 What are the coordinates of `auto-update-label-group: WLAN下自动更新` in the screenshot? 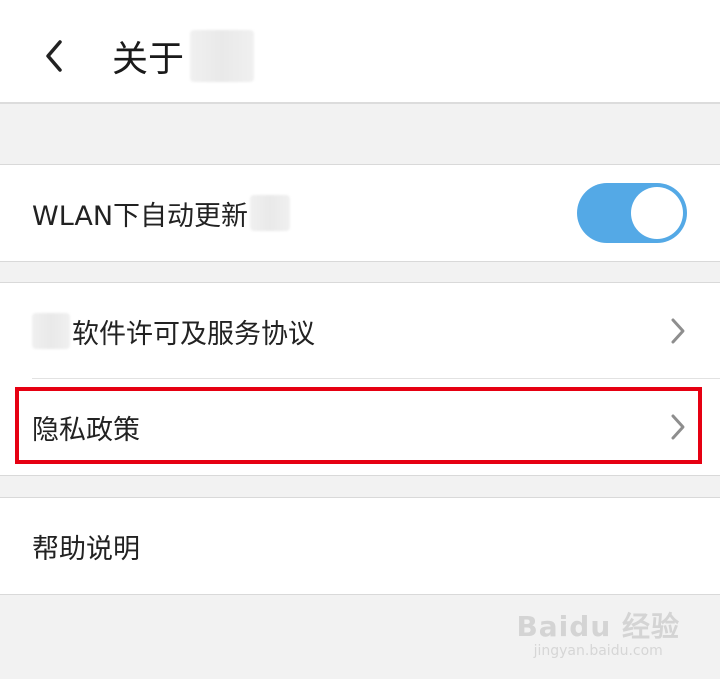 It's located at (161, 213).